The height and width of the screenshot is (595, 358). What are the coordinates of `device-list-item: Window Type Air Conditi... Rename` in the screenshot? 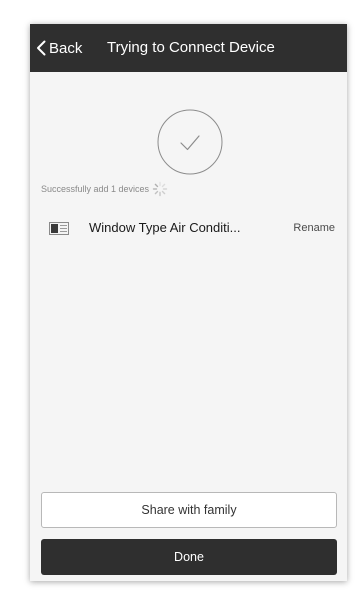 It's located at (188, 228).